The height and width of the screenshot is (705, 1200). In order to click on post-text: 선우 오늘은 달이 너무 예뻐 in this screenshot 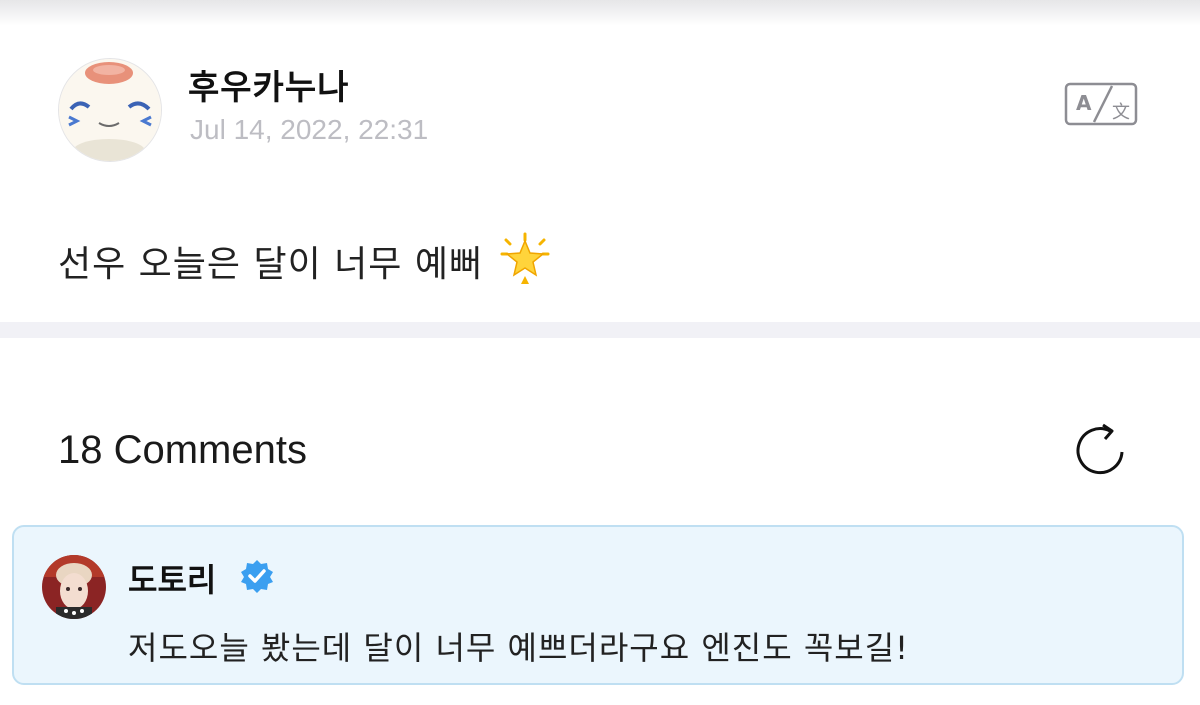, I will do `click(271, 264)`.